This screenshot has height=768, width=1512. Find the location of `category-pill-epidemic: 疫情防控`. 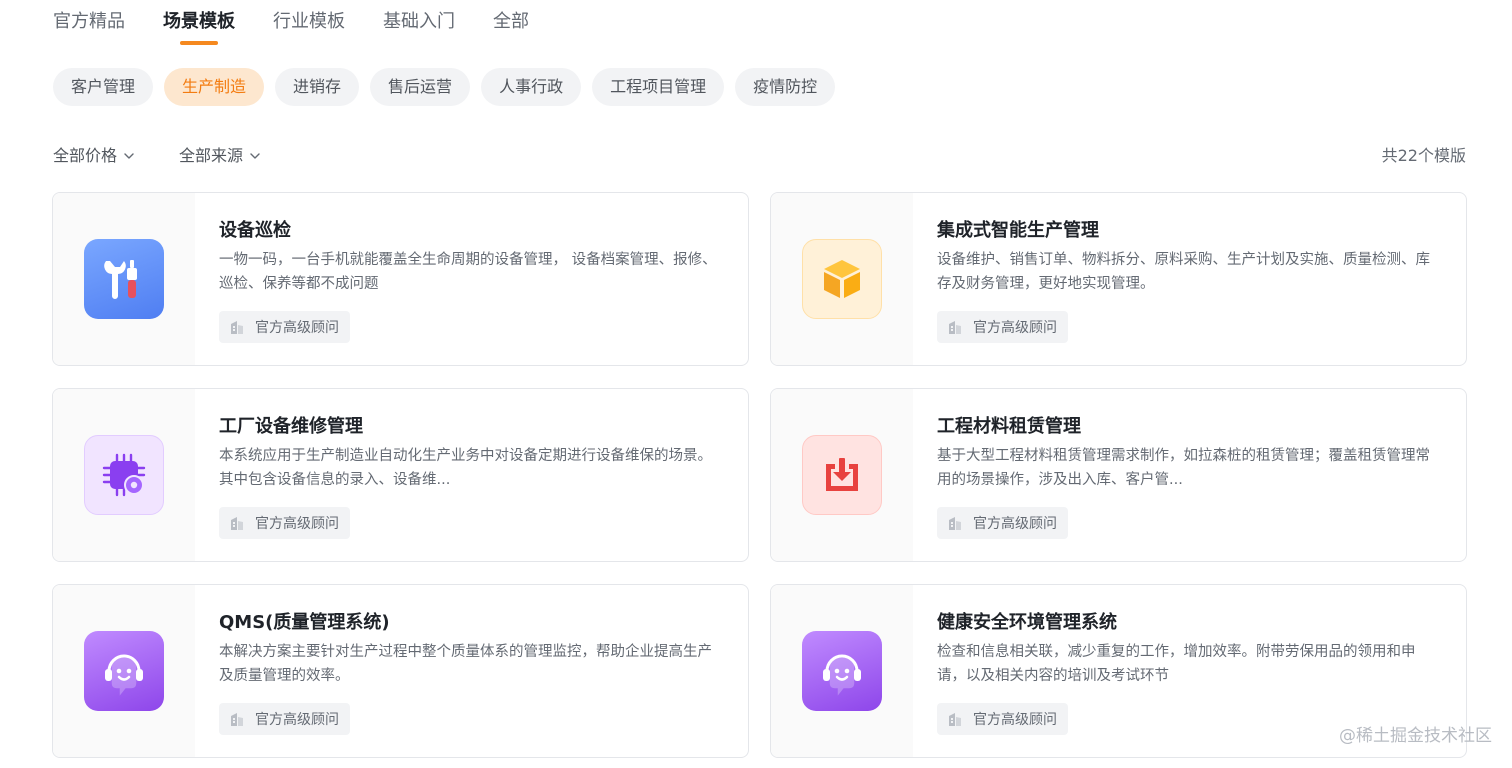

category-pill-epidemic: 疫情防控 is located at coordinates (785, 87).